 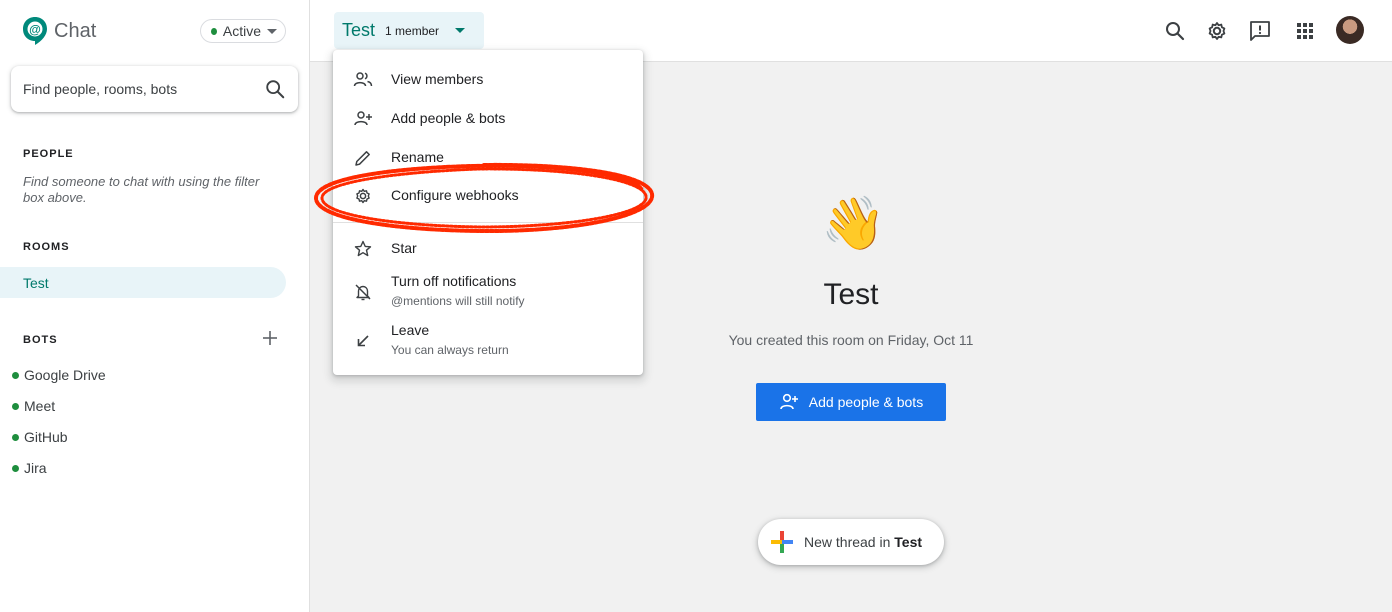 What do you see at coordinates (65, 375) in the screenshot?
I see `bot-item-label: Google Drive` at bounding box center [65, 375].